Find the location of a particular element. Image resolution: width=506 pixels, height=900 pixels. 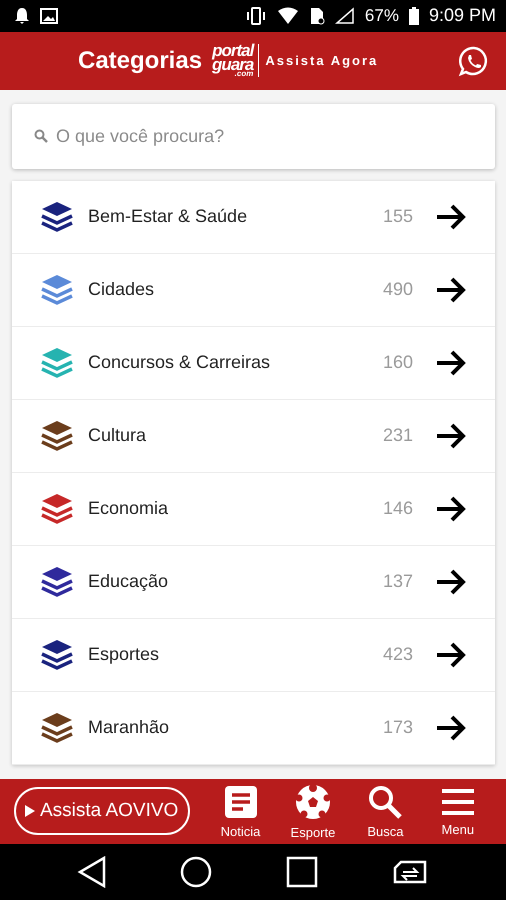

live-button: Assista AOVIVO is located at coordinates (102, 811).